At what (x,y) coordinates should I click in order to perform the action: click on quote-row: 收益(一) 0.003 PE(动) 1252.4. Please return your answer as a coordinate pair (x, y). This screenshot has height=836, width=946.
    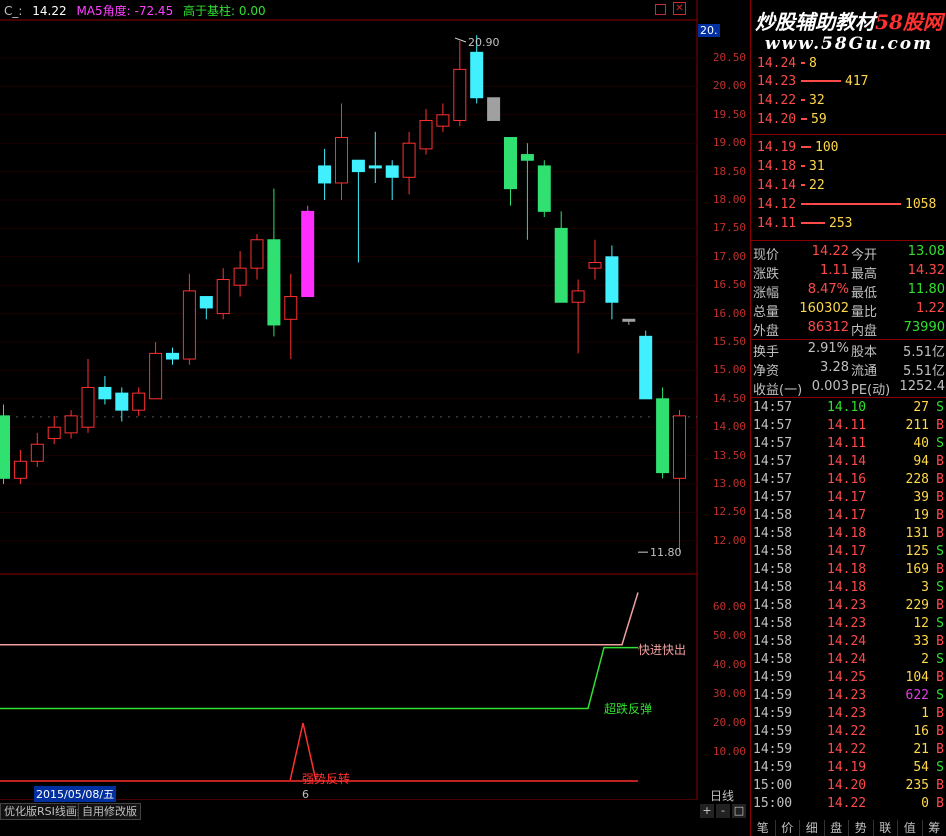
    Looking at the image, I should click on (848, 388).